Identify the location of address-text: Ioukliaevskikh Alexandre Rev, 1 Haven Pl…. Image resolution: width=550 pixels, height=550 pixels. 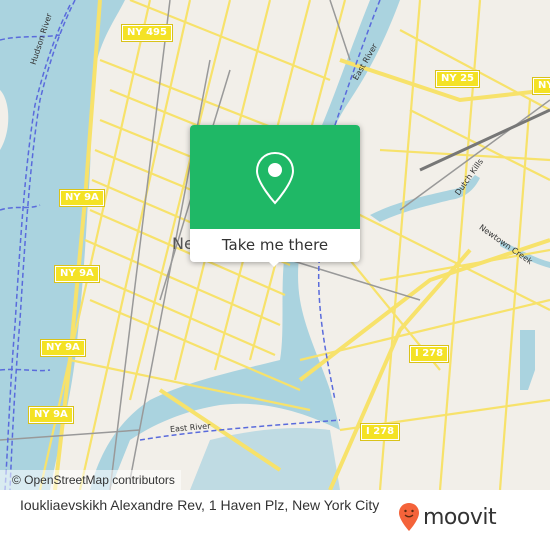
(200, 505).